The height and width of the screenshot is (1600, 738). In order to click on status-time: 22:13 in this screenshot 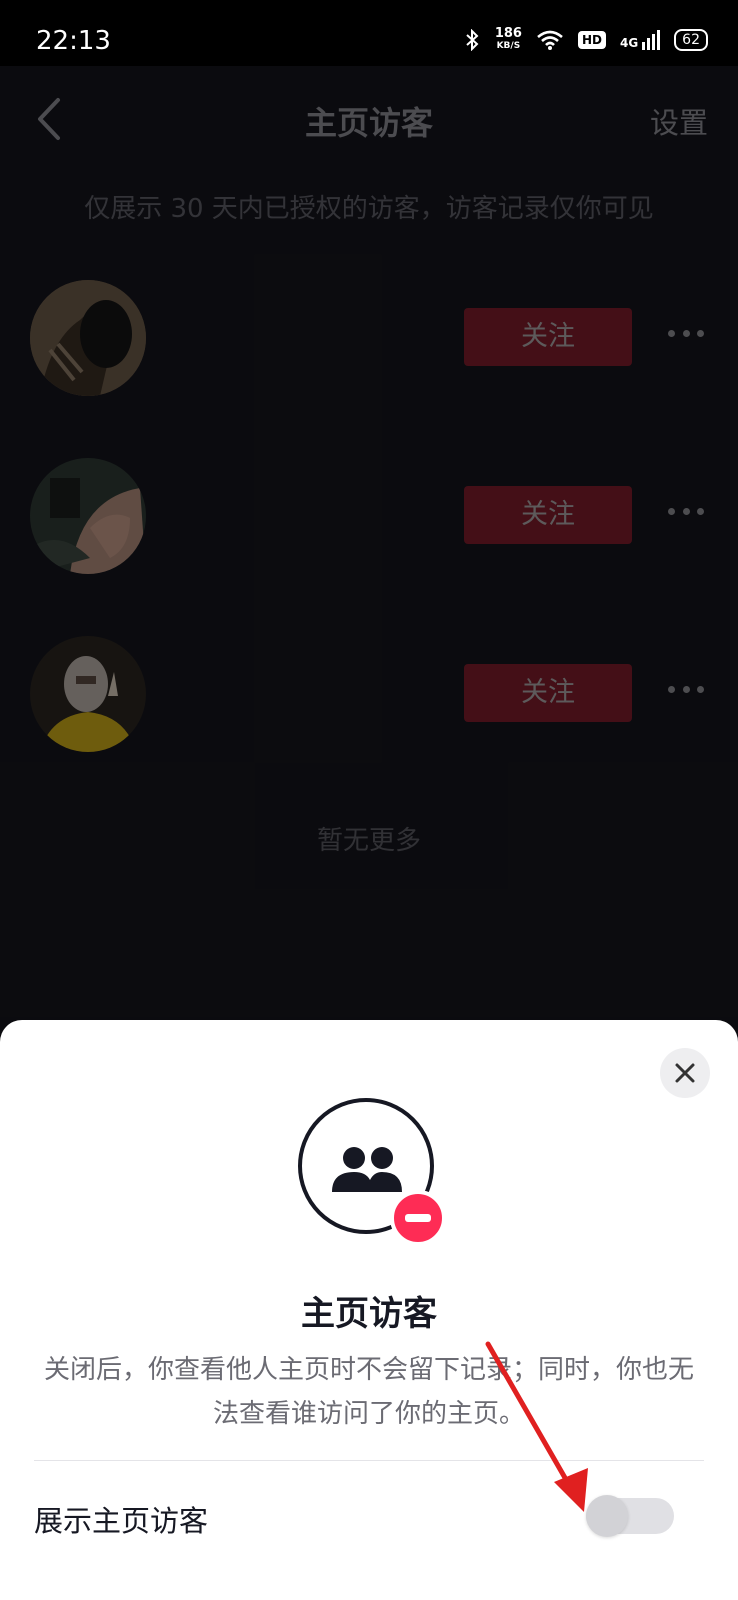, I will do `click(73, 41)`.